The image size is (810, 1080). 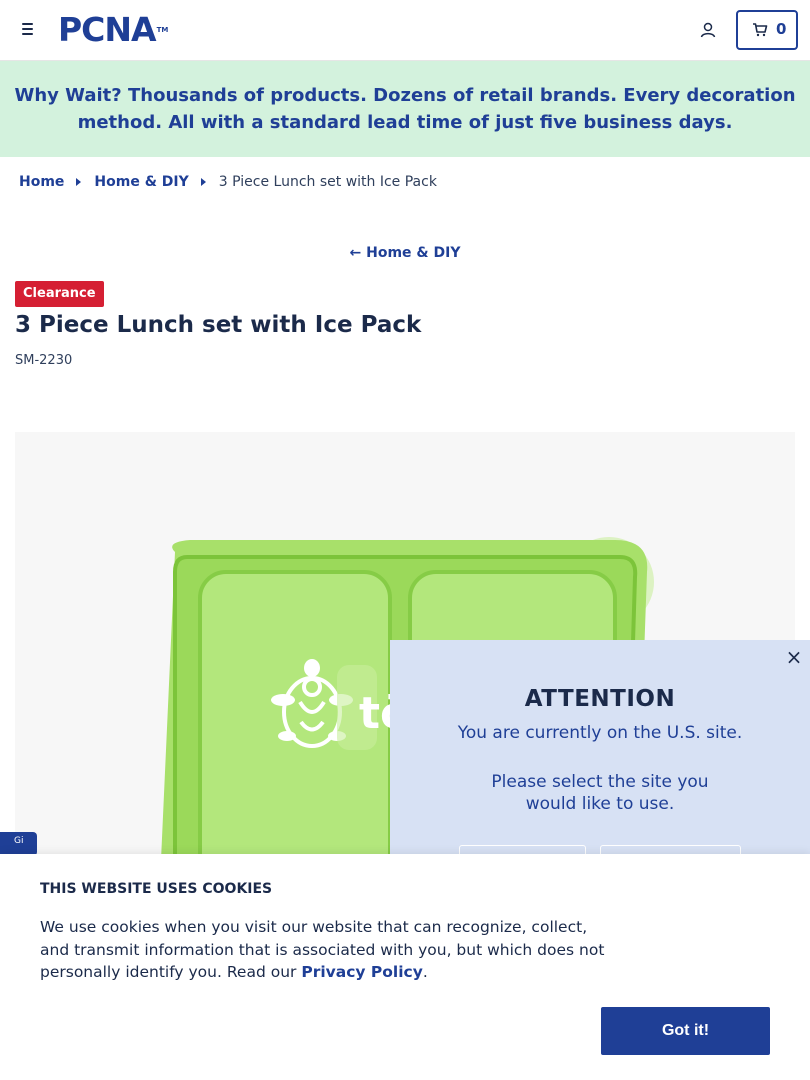 What do you see at coordinates (156, 889) in the screenshot?
I see `cookie-title: THIS WEBSITE USES COOKIES` at bounding box center [156, 889].